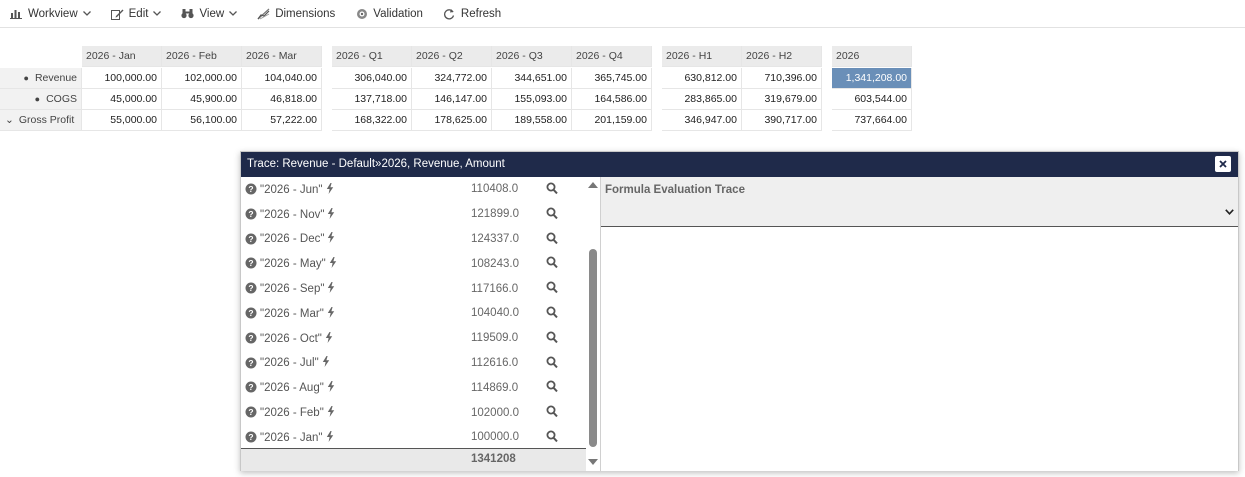 This screenshot has height=477, width=1245. What do you see at coordinates (1223, 164) in the screenshot?
I see `close-button` at bounding box center [1223, 164].